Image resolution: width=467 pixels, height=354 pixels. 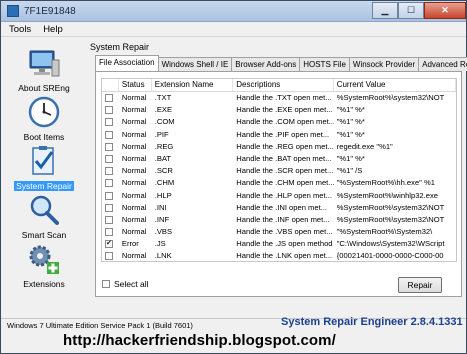 I want to click on sidebar-item-system-repair: System Repair, so click(x=44, y=167).